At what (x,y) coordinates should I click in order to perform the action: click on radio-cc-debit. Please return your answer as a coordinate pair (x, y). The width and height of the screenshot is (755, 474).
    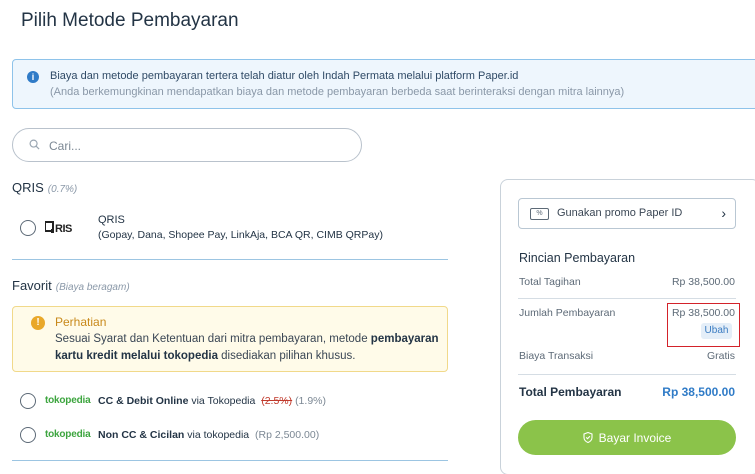
    Looking at the image, I should click on (28, 401).